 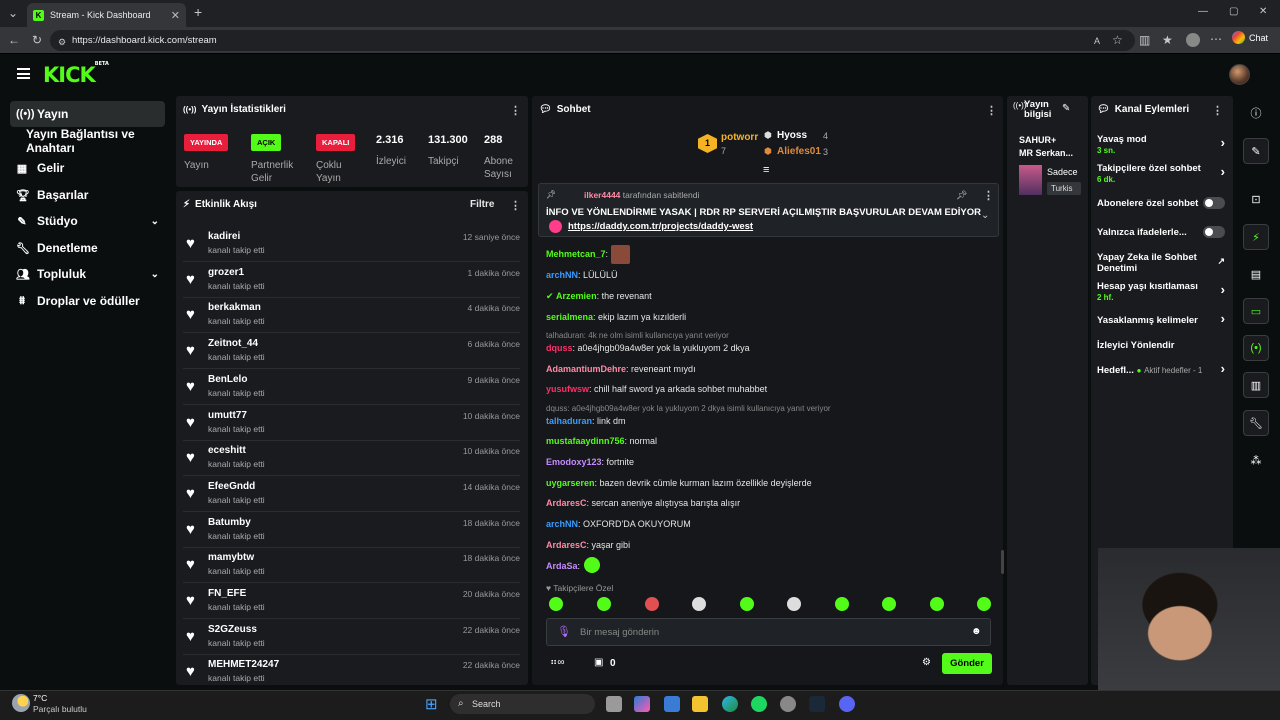 I want to click on raid-action: İzleyici Yönlendir, so click(x=1162, y=345).